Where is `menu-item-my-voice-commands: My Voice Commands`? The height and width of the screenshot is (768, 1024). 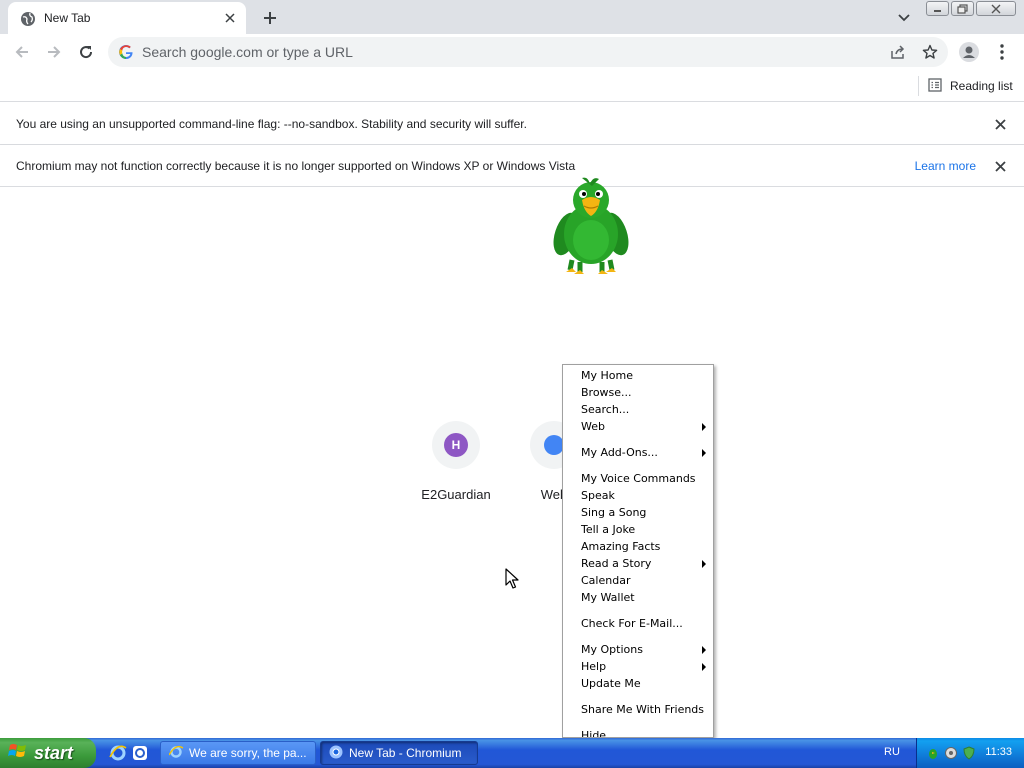 menu-item-my-voice-commands: My Voice Commands is located at coordinates (638, 478).